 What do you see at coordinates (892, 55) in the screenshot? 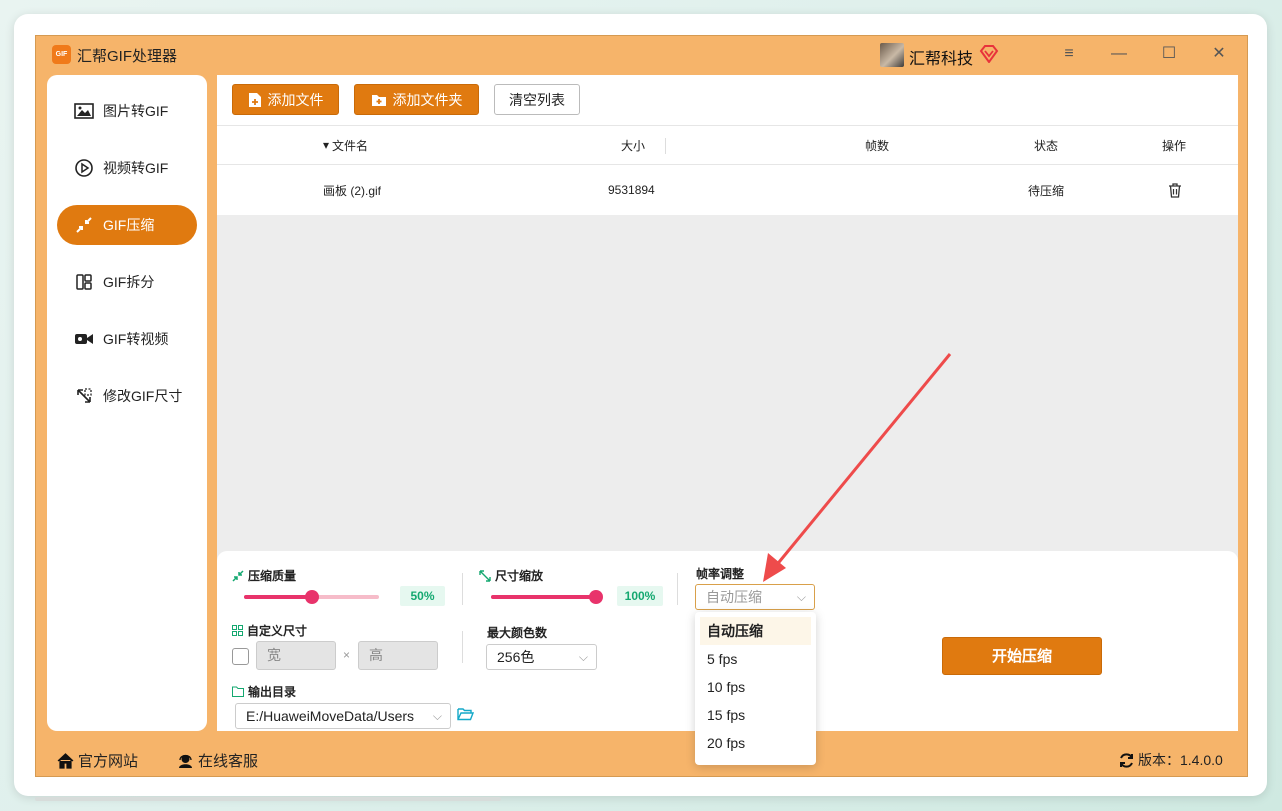
I see `user-avatar` at bounding box center [892, 55].